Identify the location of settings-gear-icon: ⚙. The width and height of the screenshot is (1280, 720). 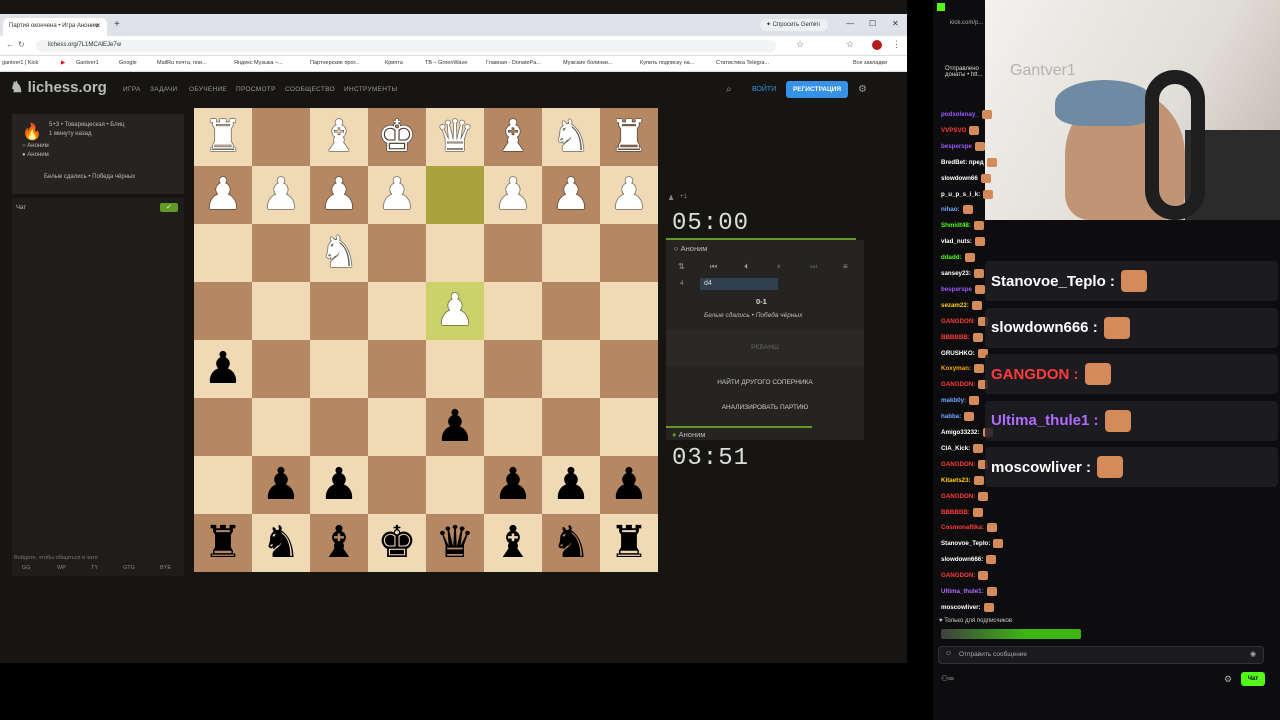
(862, 89).